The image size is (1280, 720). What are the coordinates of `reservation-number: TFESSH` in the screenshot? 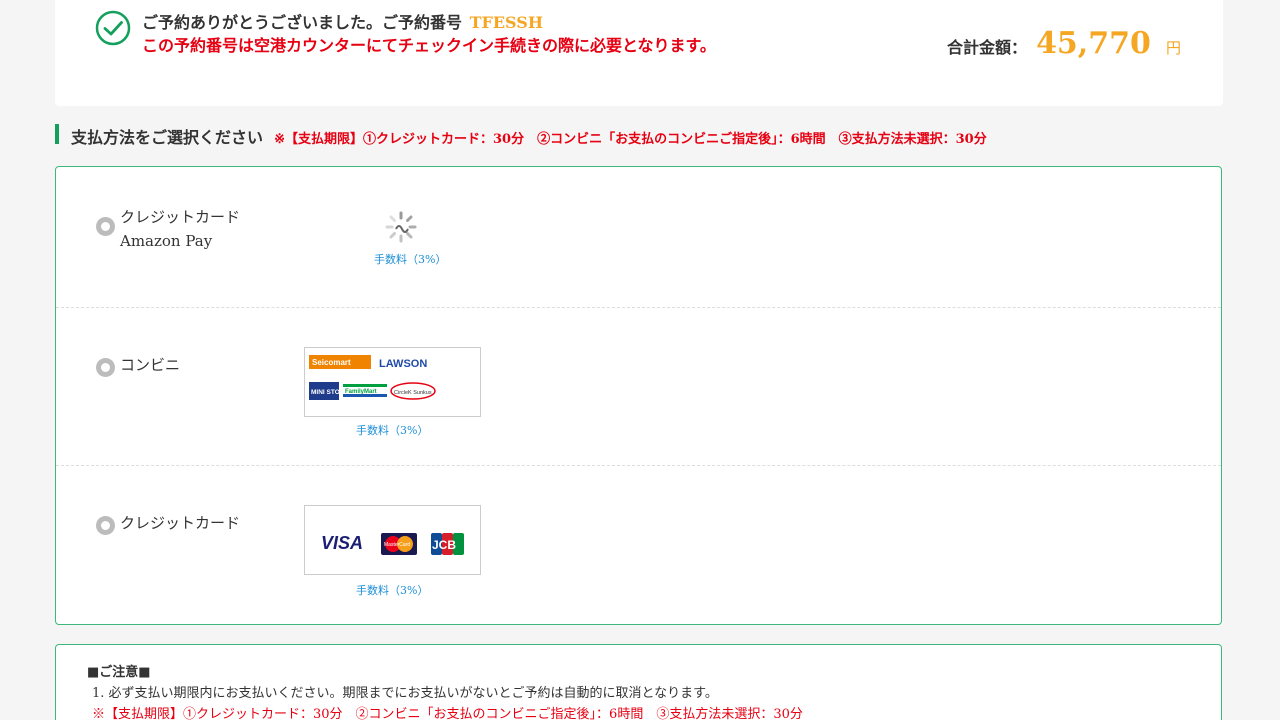 It's located at (506, 22).